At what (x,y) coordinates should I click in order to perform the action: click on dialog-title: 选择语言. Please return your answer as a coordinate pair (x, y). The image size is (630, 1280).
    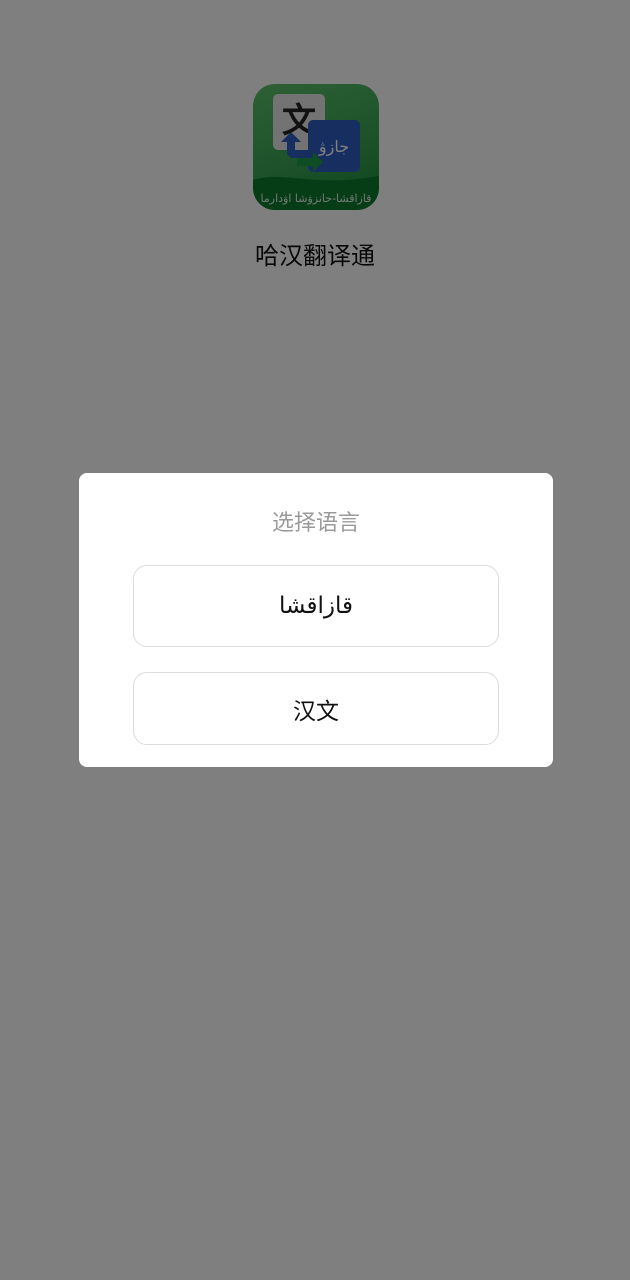
    Looking at the image, I should click on (315, 523).